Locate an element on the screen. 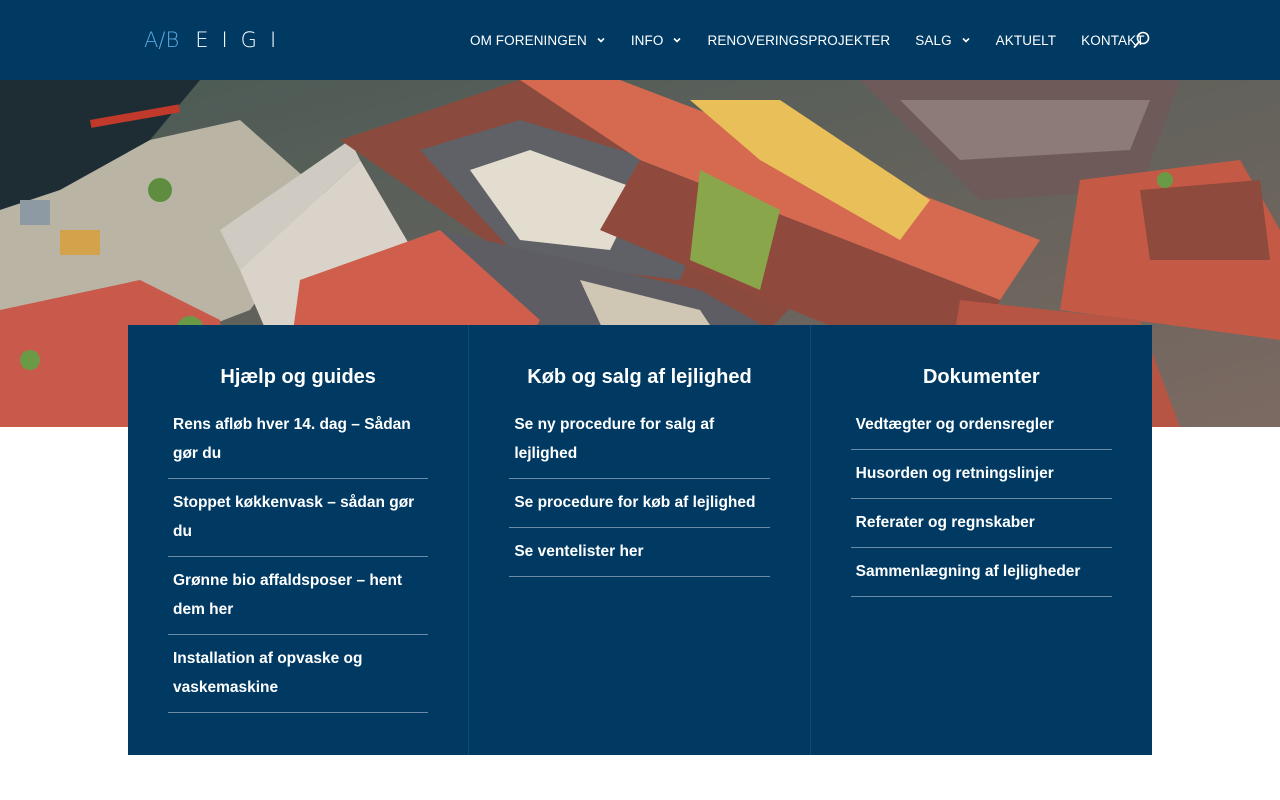 The height and width of the screenshot is (800, 1280). nav-item-om-foreningen: OM FORENINGEN is located at coordinates (538, 40).